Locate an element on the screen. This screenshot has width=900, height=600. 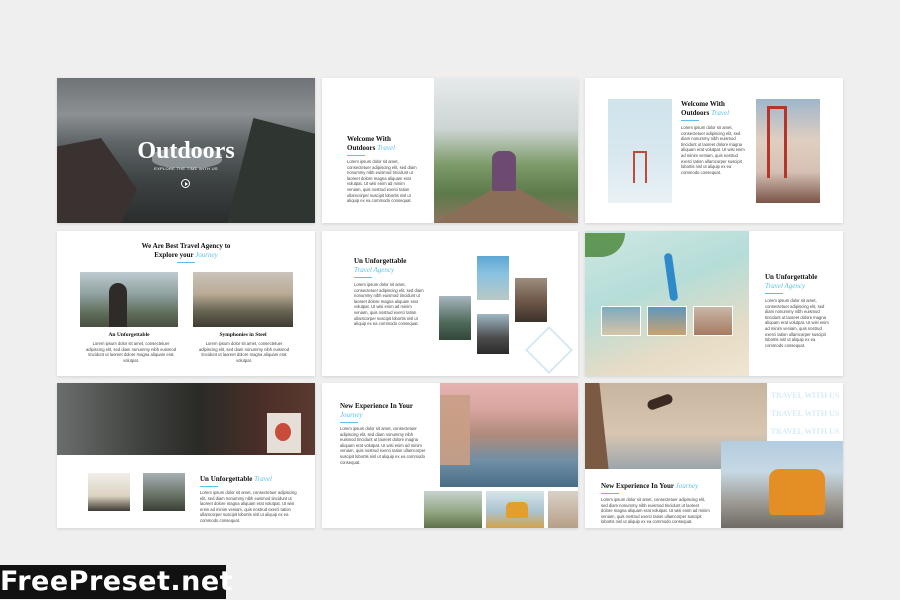
slide-6-accent-line is located at coordinates (774, 293).